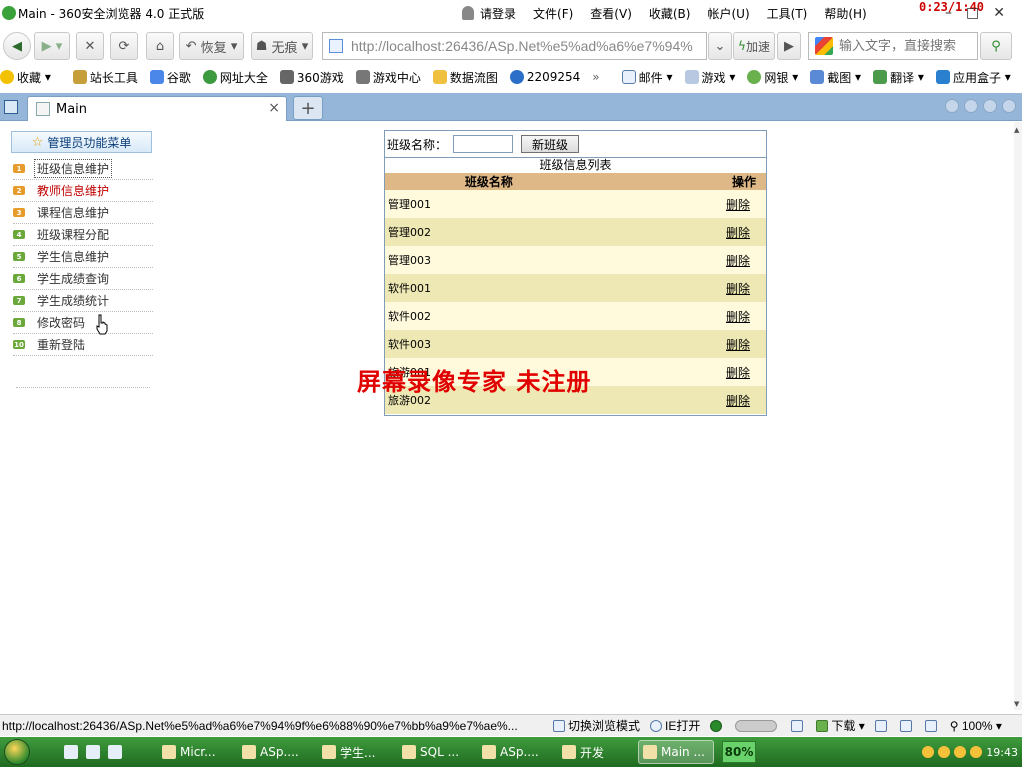 The height and width of the screenshot is (767, 1022). I want to click on bookmark-item: 360游戏, so click(311, 77).